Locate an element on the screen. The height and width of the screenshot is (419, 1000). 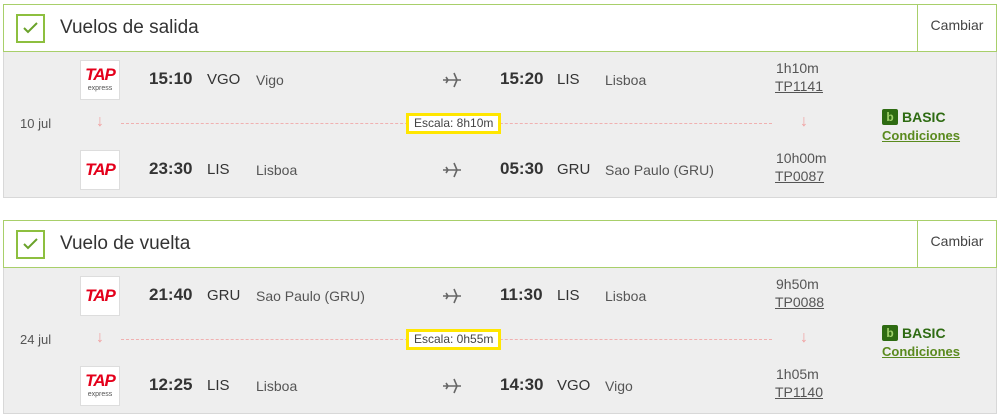
return-header: Vuelo de vuelta Cambiar is located at coordinates (500, 244).